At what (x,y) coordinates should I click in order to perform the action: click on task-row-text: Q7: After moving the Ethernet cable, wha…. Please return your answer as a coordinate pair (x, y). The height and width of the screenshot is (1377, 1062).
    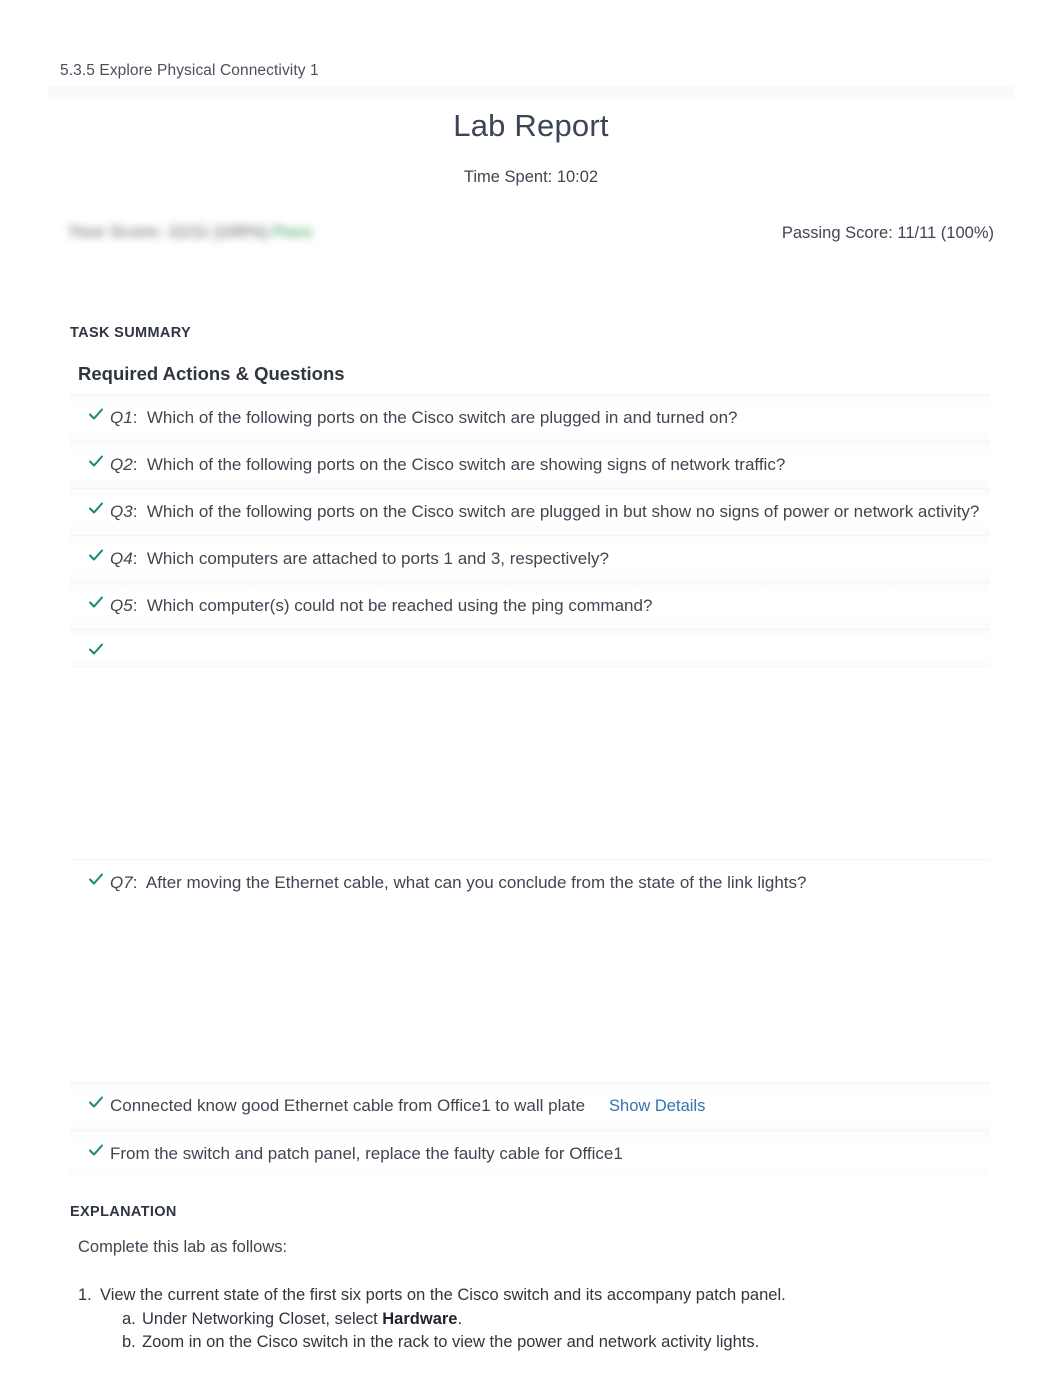
    Looking at the image, I should click on (458, 882).